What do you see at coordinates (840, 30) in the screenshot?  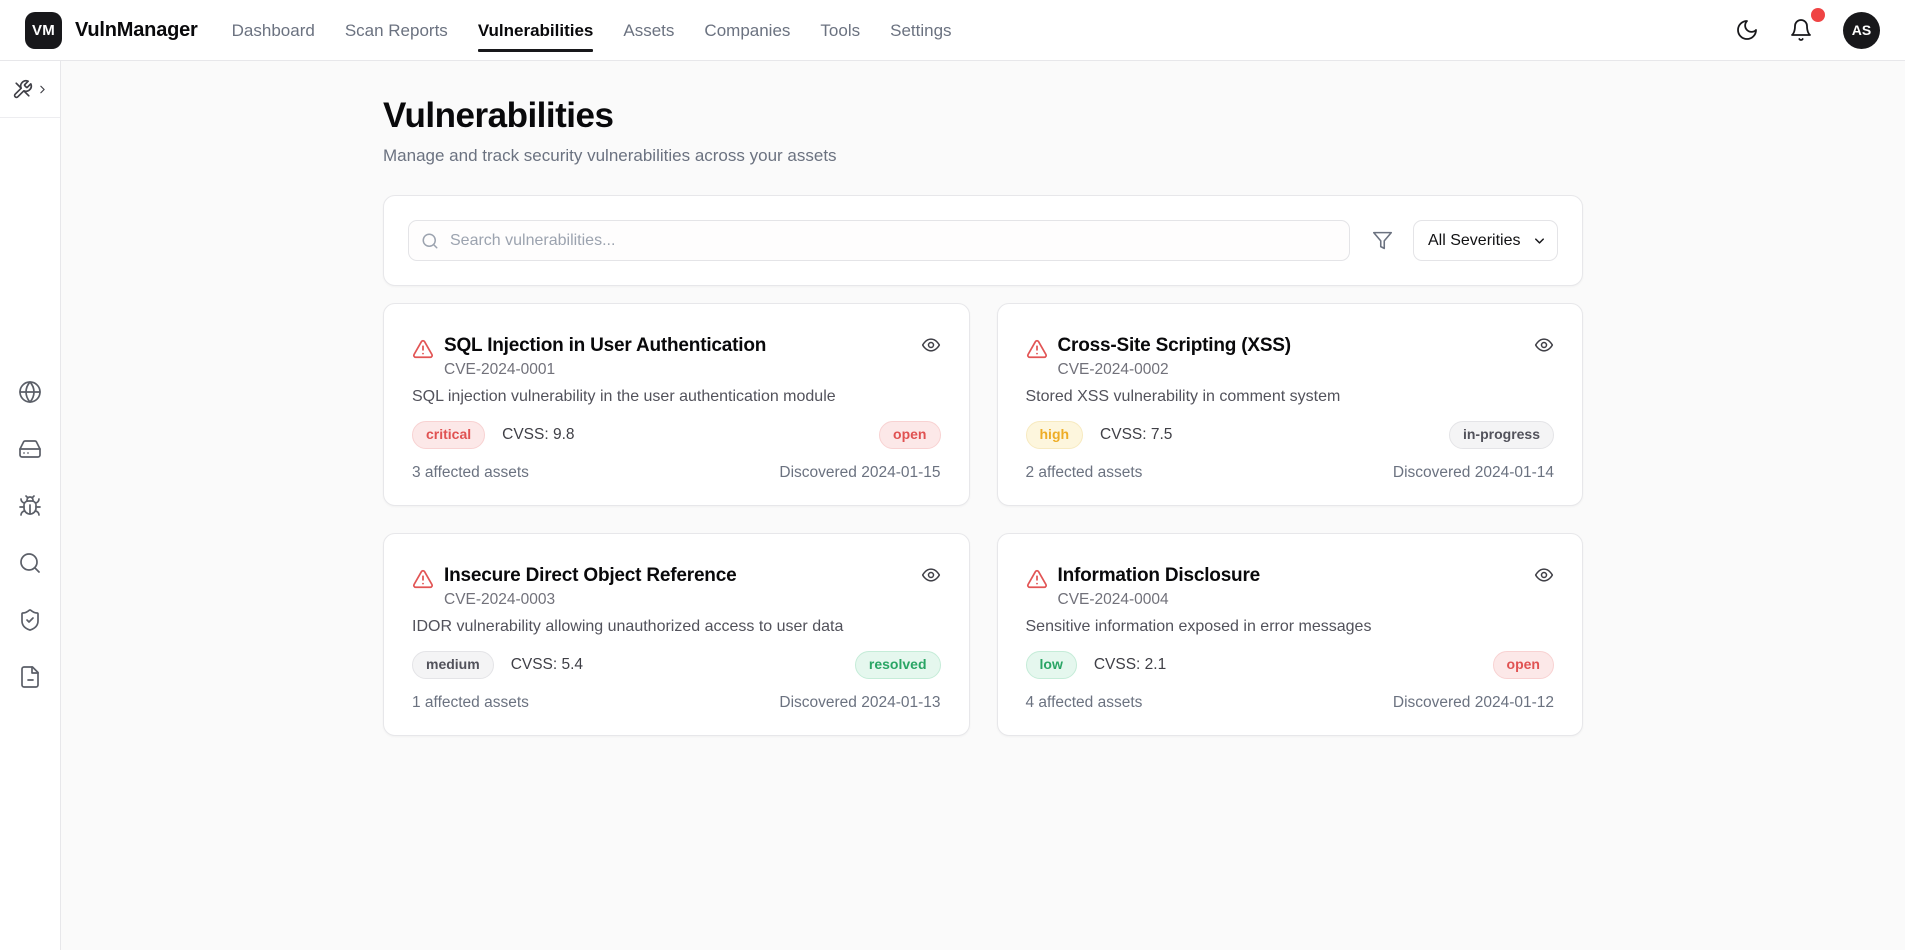 I see `nav-tools: Tools` at bounding box center [840, 30].